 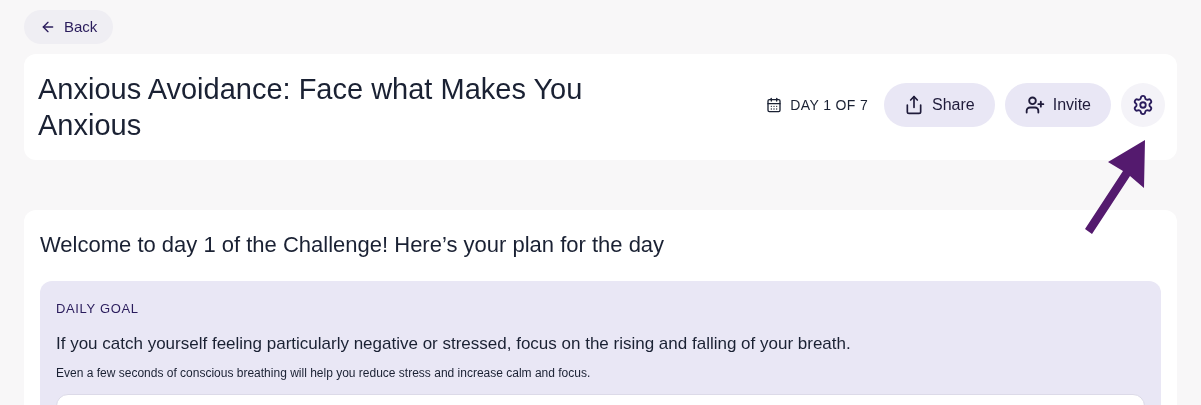 I want to click on share-button: Share, so click(x=939, y=105).